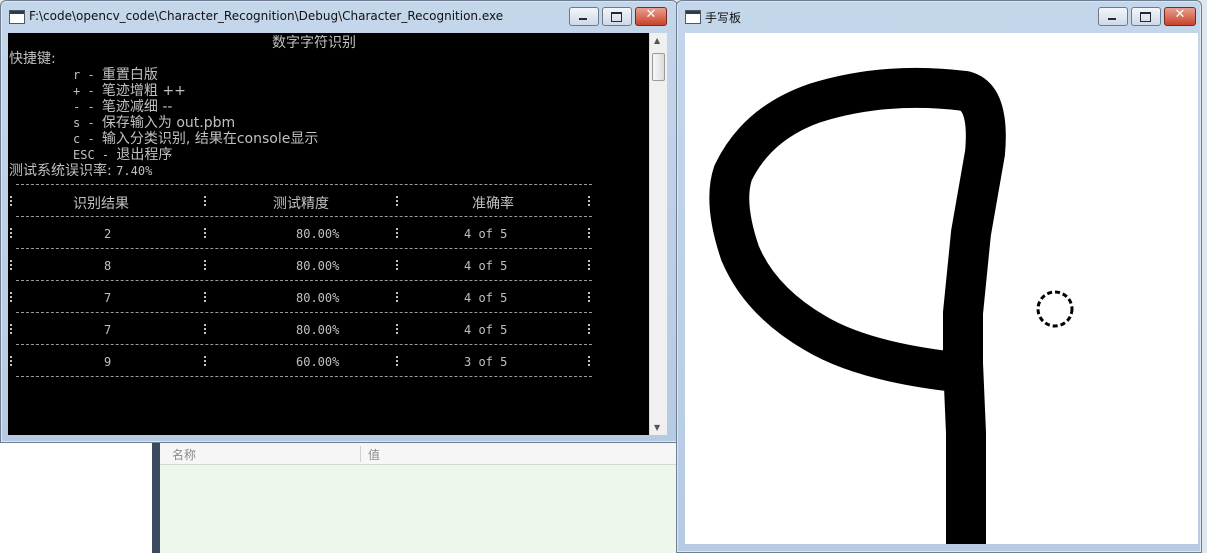 The image size is (1207, 553). Describe the element at coordinates (156, 494) in the screenshot. I see `background-splitter` at that location.